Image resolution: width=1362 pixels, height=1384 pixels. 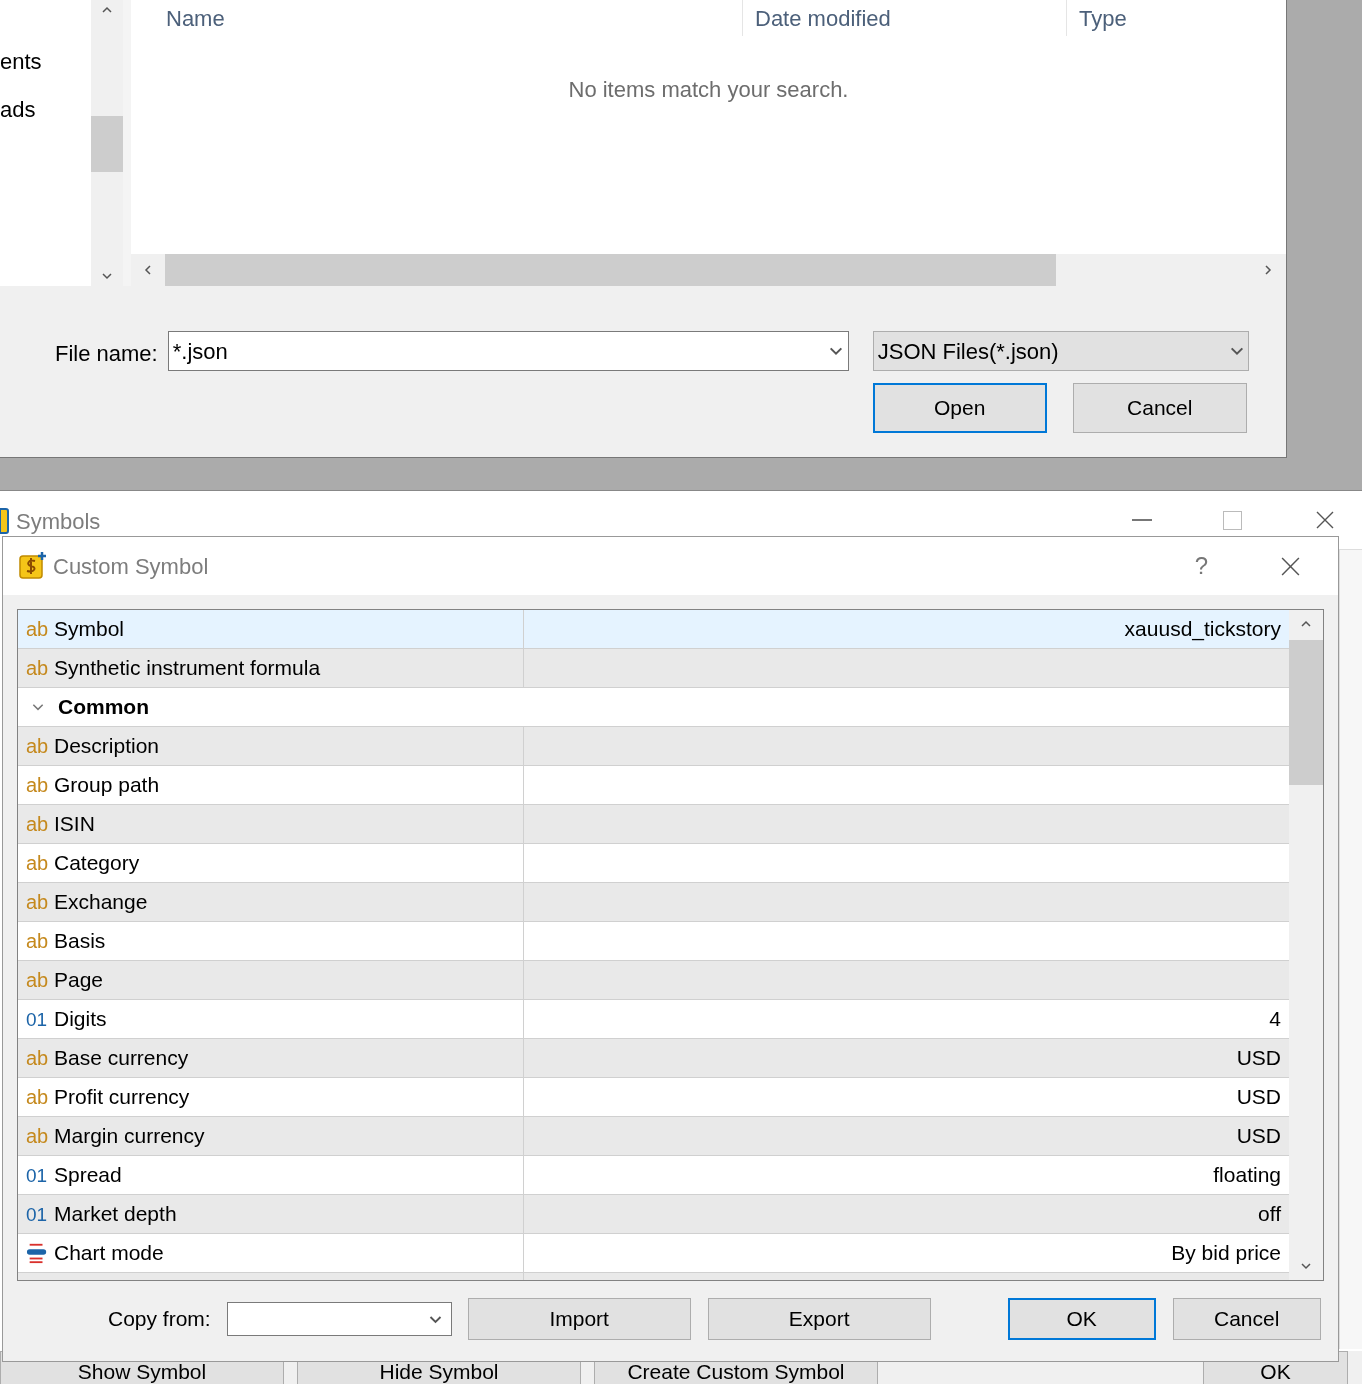 I want to click on property-row: ab Exchange, so click(x=653, y=902).